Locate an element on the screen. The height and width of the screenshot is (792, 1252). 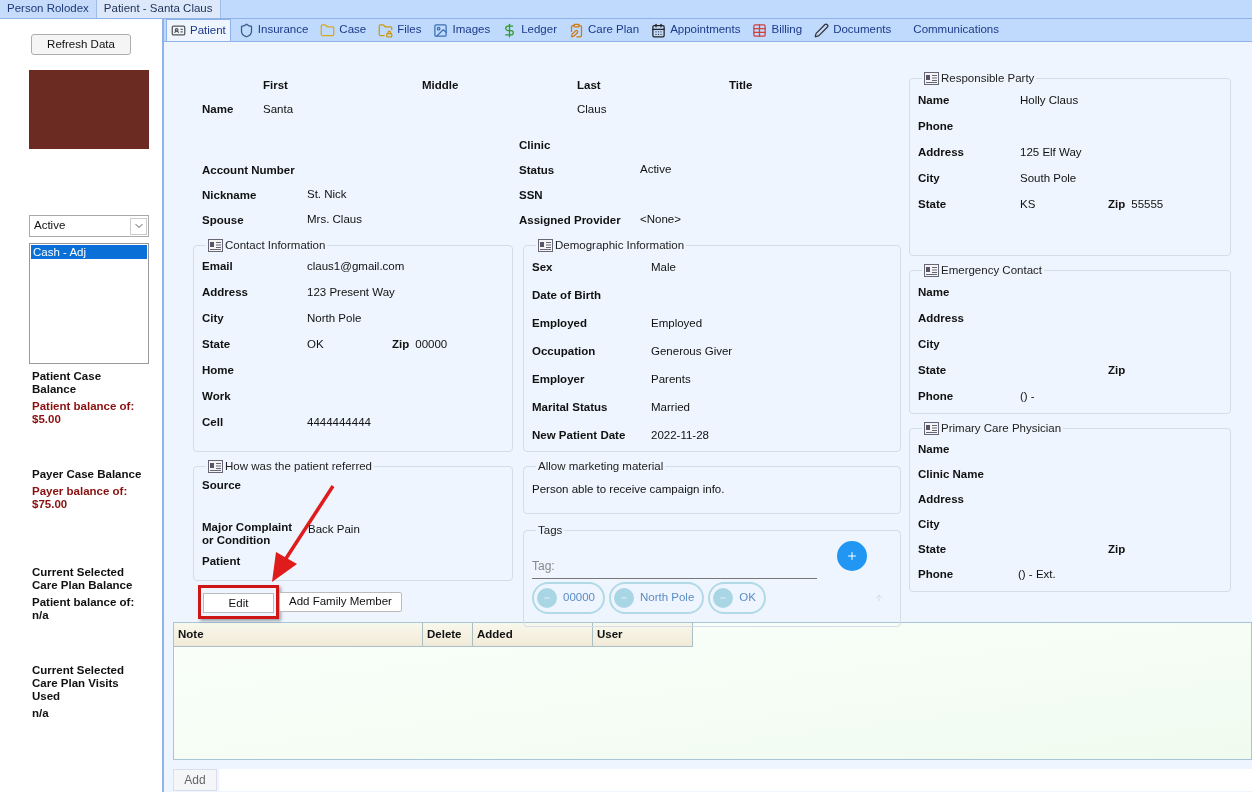
field-value: Male is located at coordinates (663, 268).